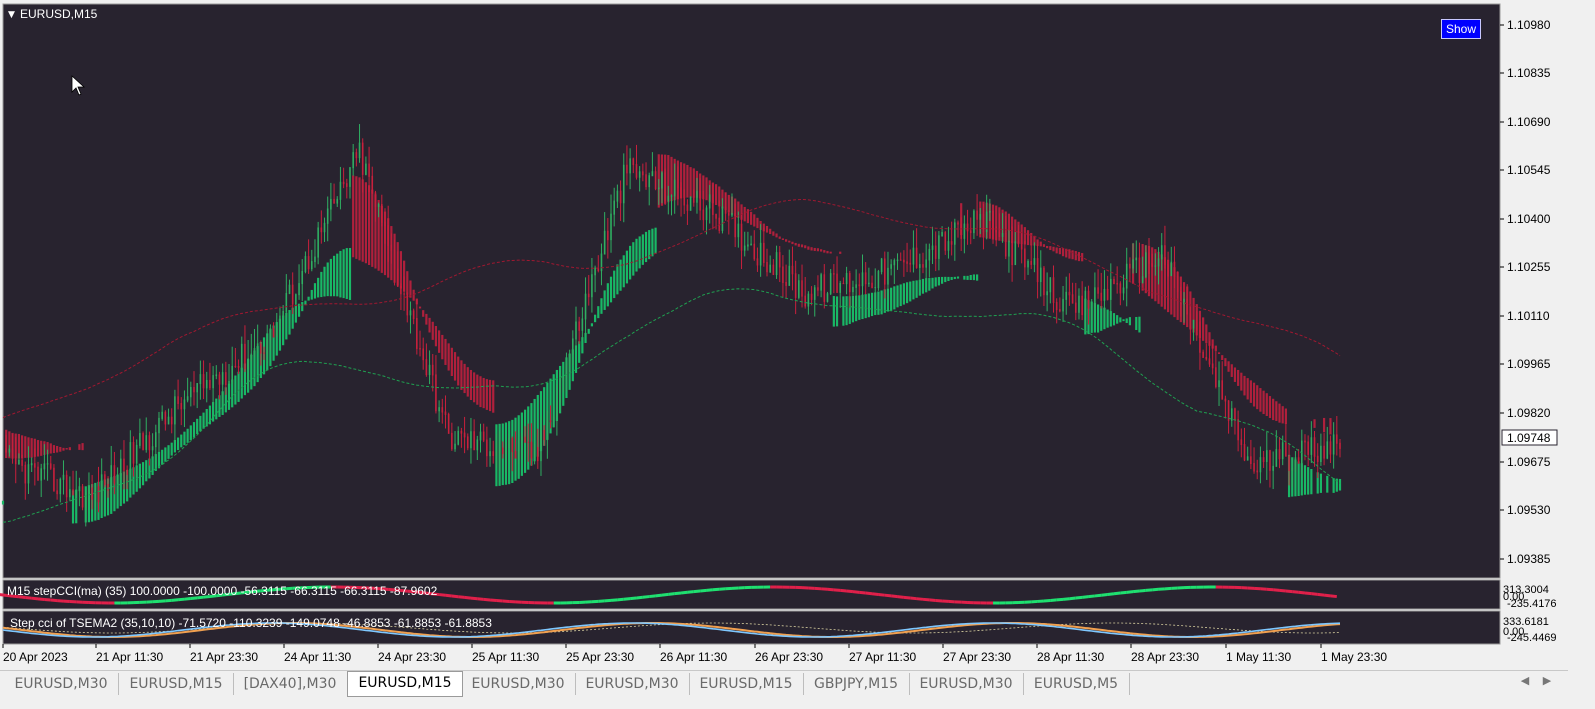 The width and height of the screenshot is (1595, 709). I want to click on tab-scroll-left-icon: ◀, so click(1525, 680).